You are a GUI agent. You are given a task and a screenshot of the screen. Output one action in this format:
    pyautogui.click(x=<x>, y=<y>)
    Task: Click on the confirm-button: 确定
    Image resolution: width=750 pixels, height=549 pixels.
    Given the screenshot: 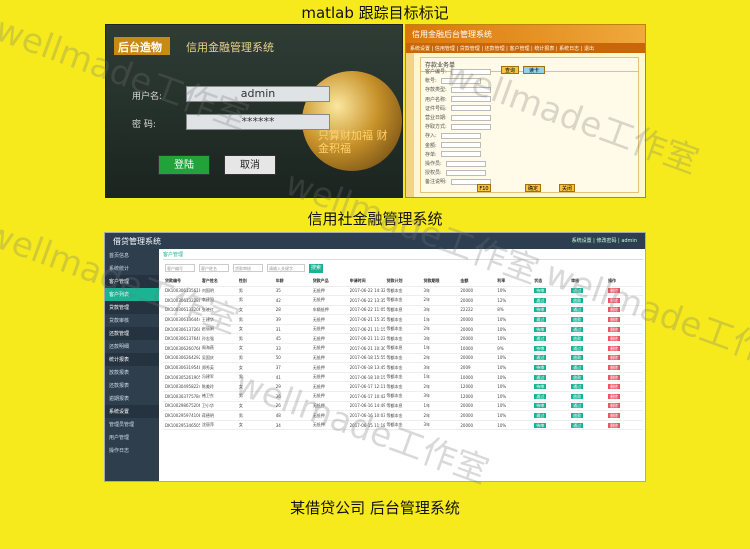 What is the action you would take?
    pyautogui.click(x=533, y=188)
    